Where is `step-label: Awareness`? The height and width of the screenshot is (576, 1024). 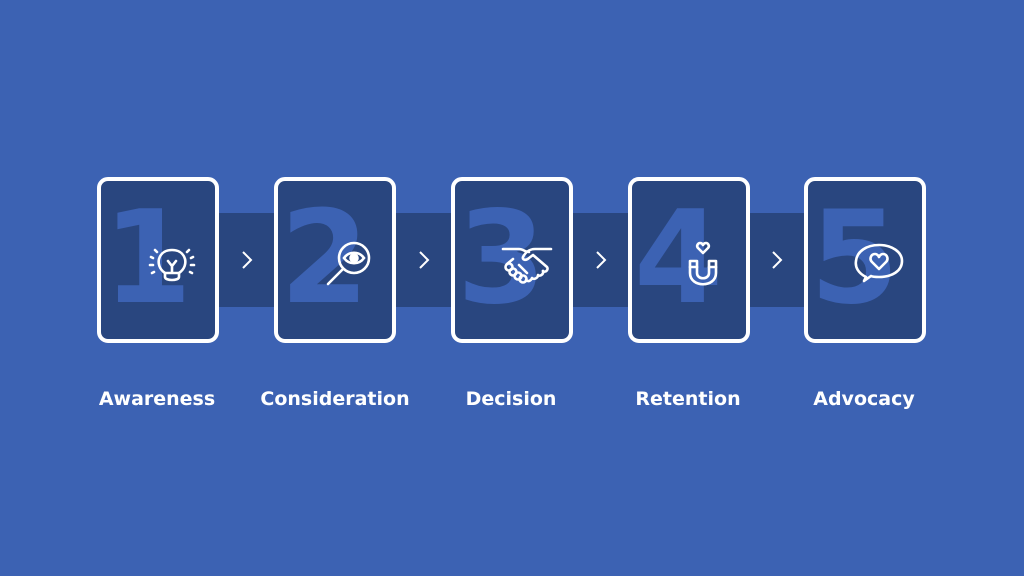 step-label: Awareness is located at coordinates (157, 399).